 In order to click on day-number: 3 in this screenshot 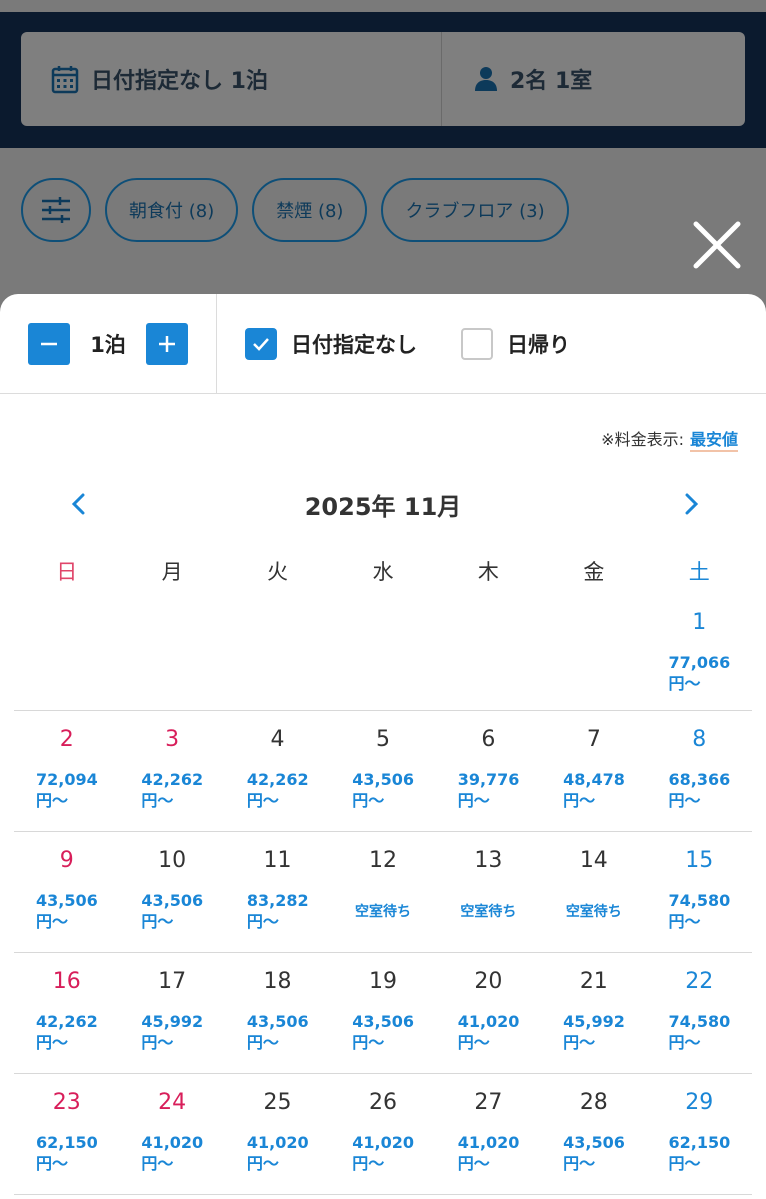, I will do `click(172, 739)`.